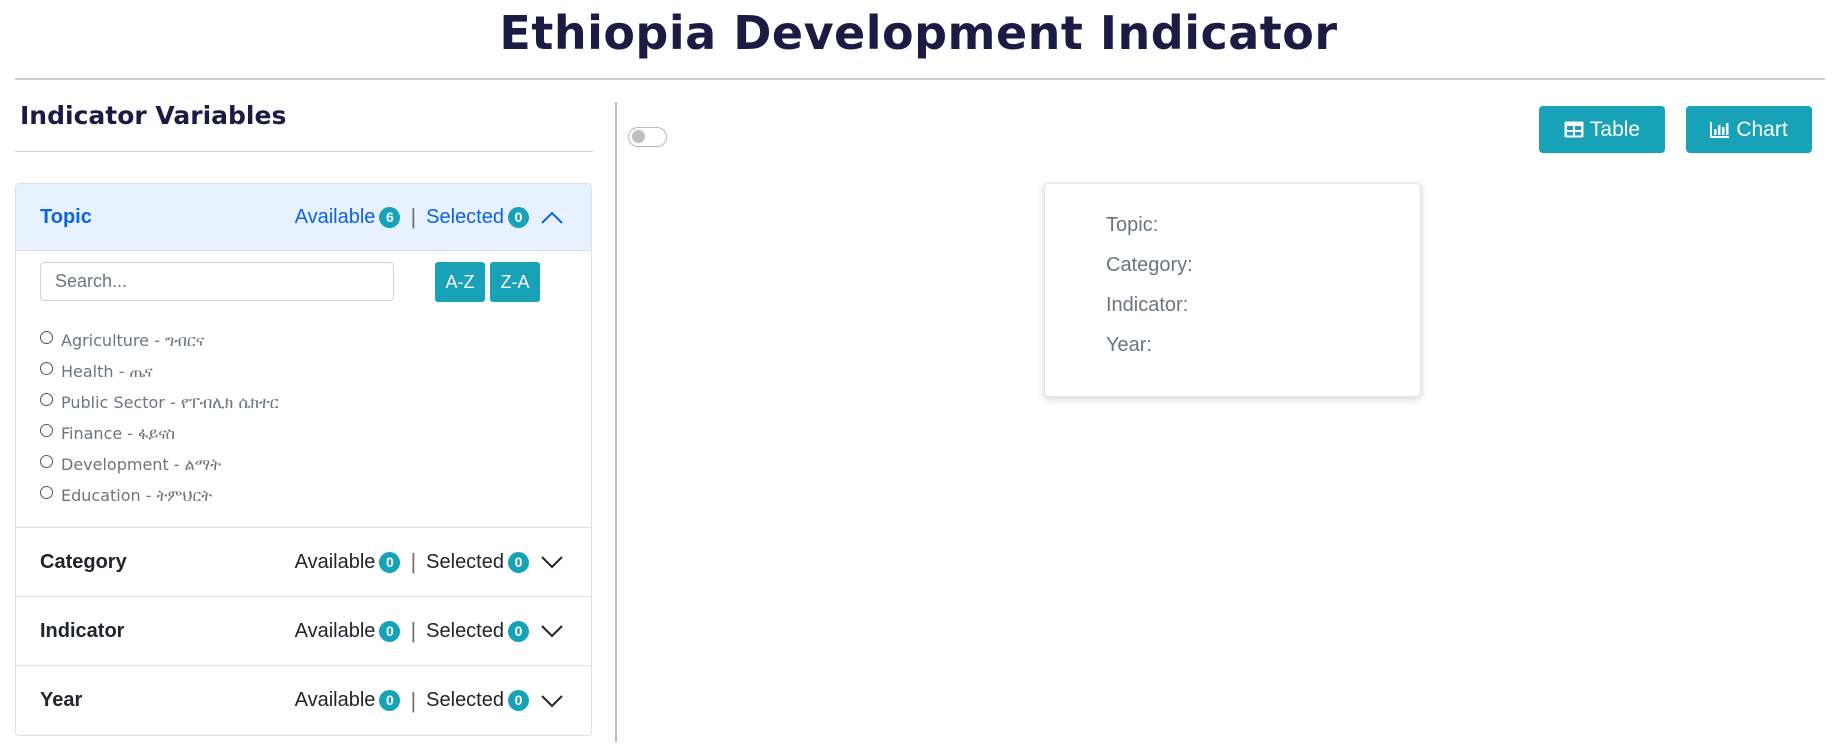  What do you see at coordinates (1149, 265) in the screenshot?
I see `category-summary-label: Category:` at bounding box center [1149, 265].